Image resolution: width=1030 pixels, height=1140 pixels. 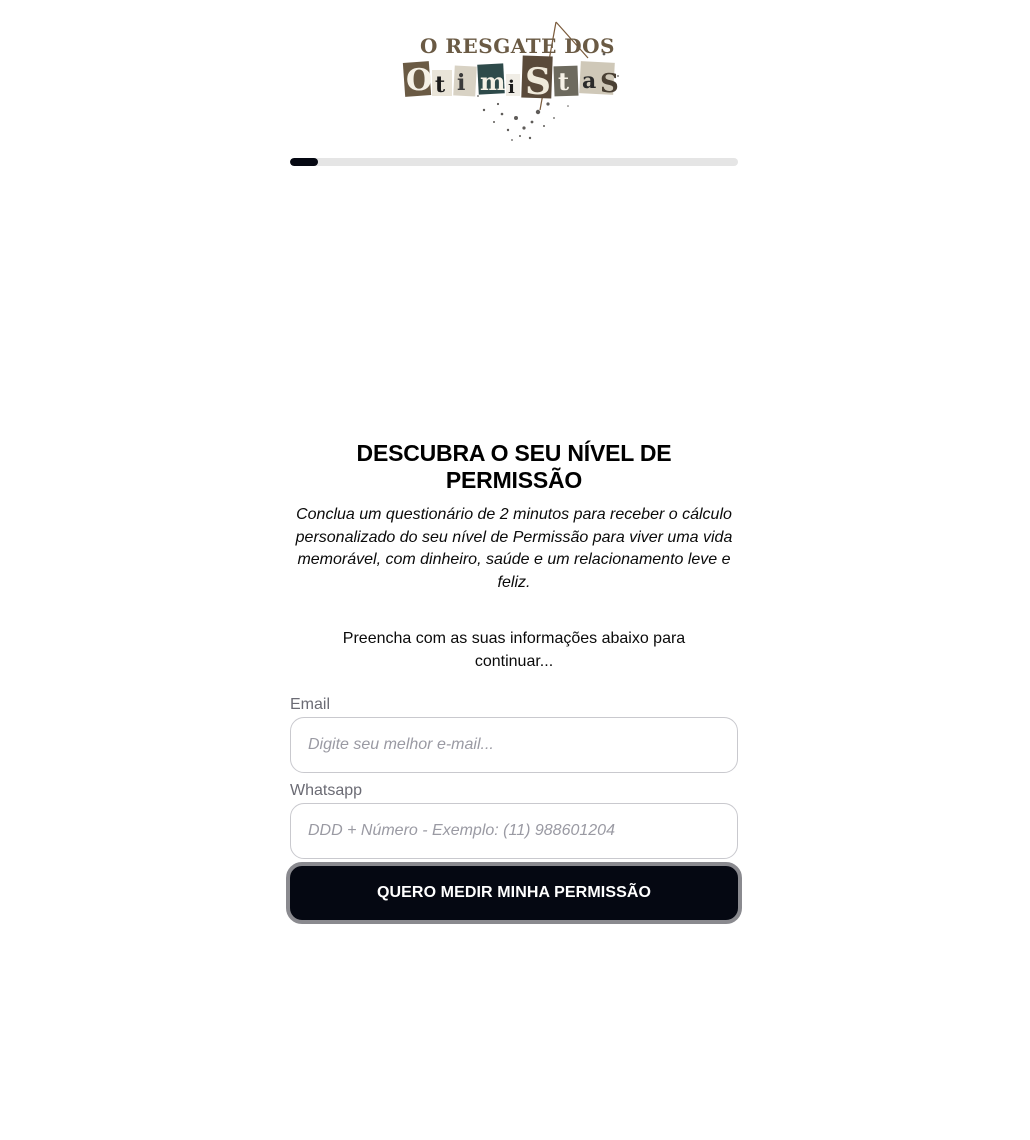 What do you see at coordinates (492, 81) in the screenshot?
I see `svg-text: m` at bounding box center [492, 81].